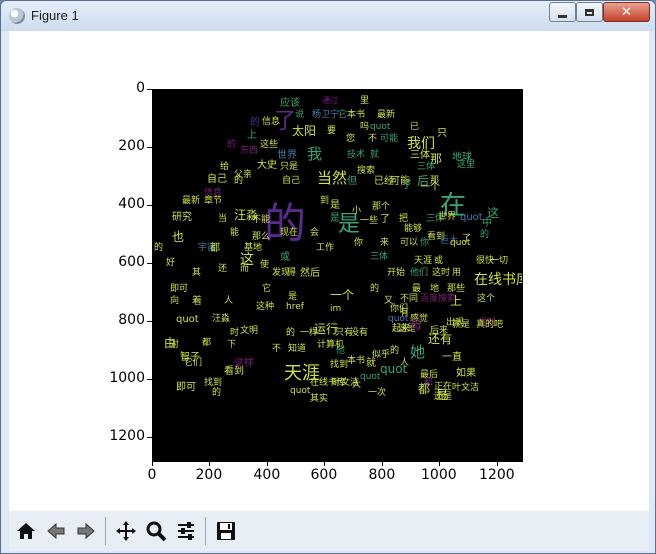  Describe the element at coordinates (357, 385) in the screenshot. I see `word-cloud-word: 大` at that location.